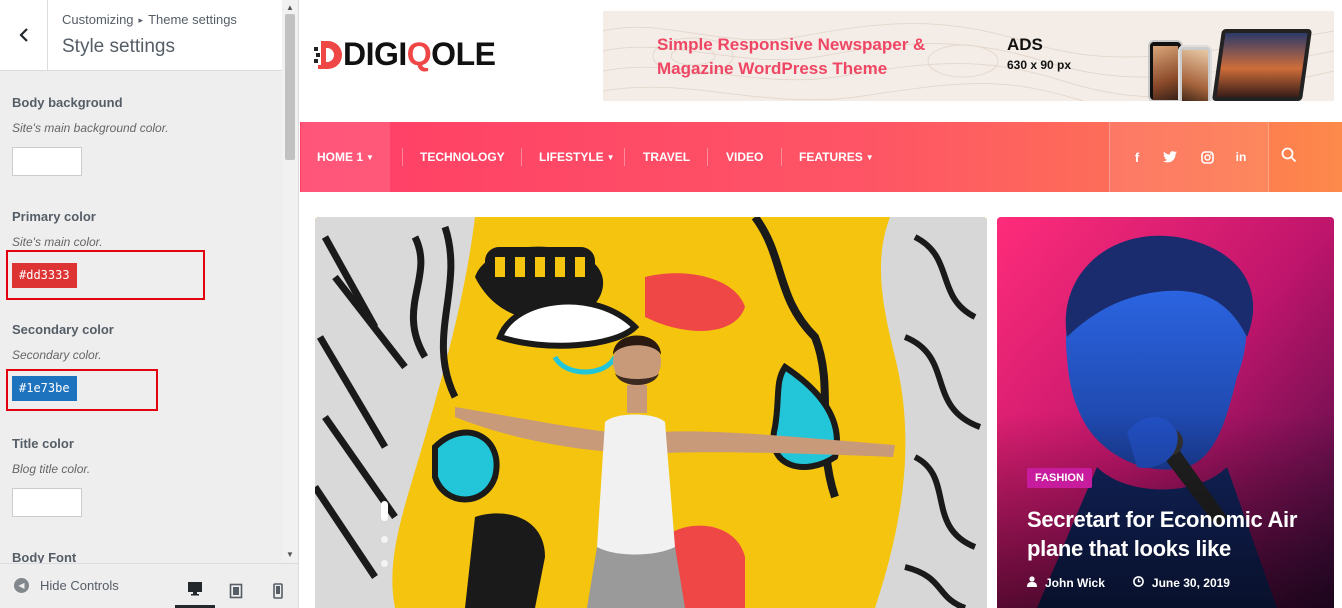  I want to click on control-title: Body background, so click(67, 102).